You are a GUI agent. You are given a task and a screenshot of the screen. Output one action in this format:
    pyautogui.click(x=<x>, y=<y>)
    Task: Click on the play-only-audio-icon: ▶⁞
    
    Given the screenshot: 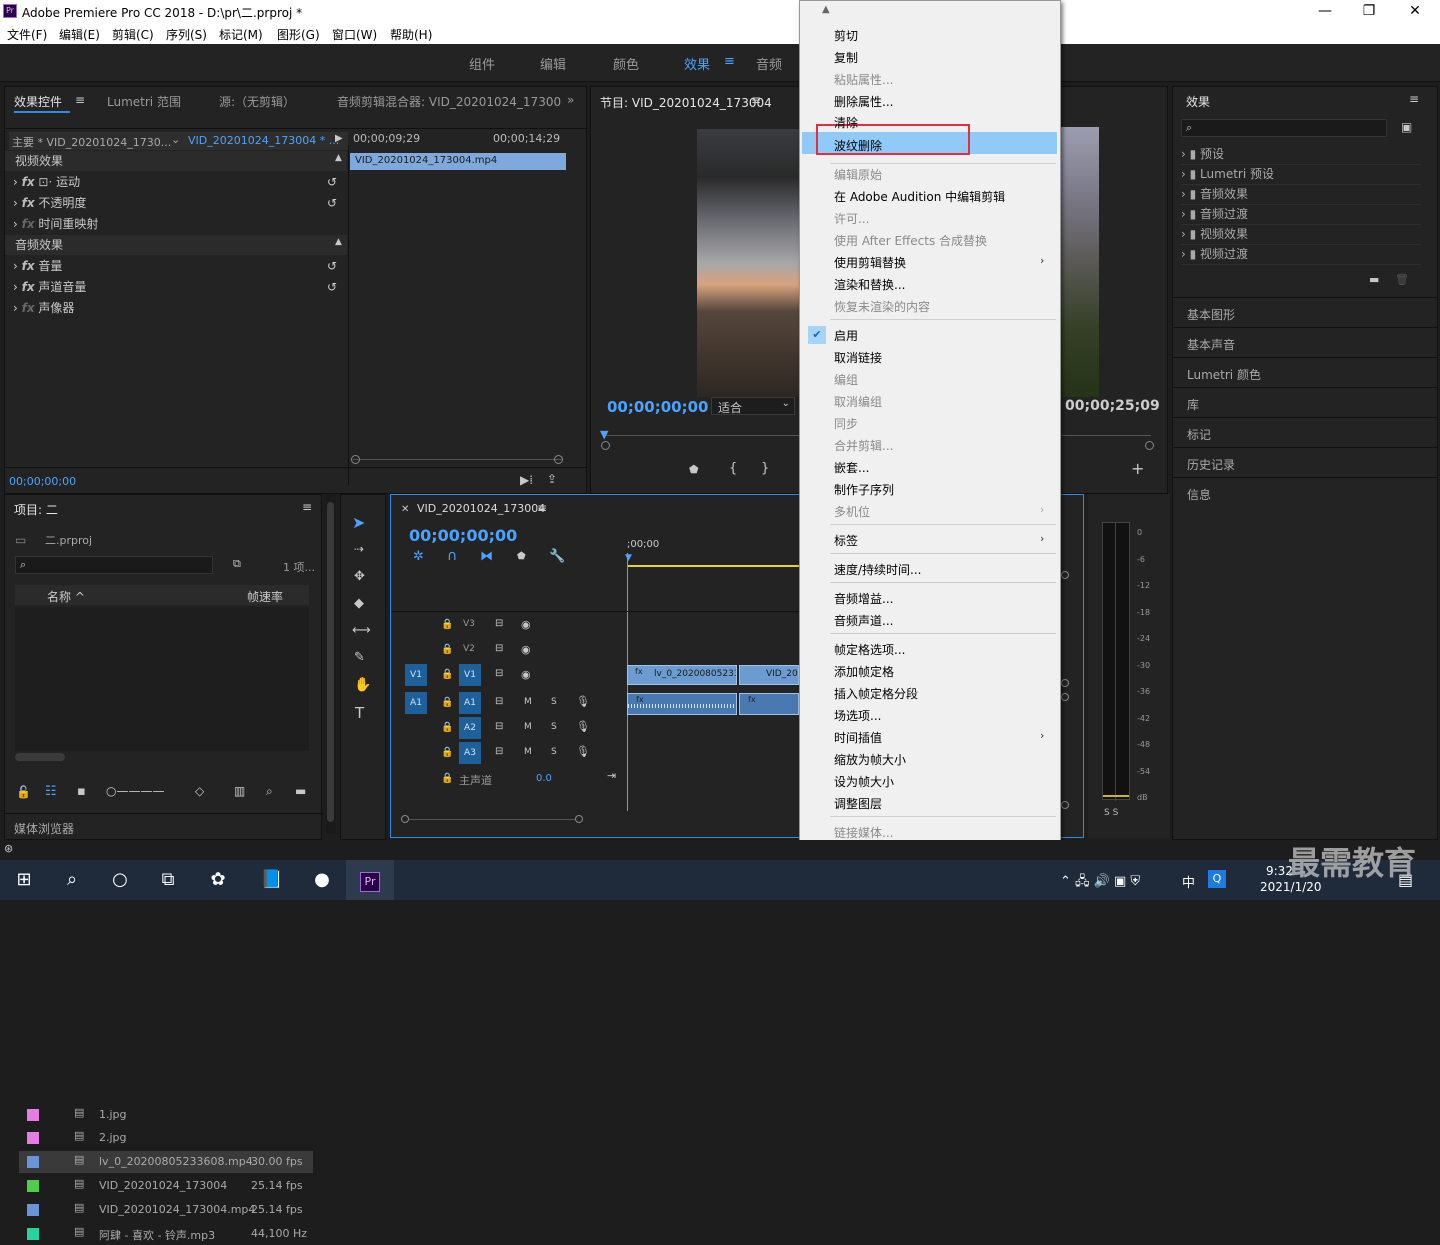 What is the action you would take?
    pyautogui.click(x=526, y=480)
    